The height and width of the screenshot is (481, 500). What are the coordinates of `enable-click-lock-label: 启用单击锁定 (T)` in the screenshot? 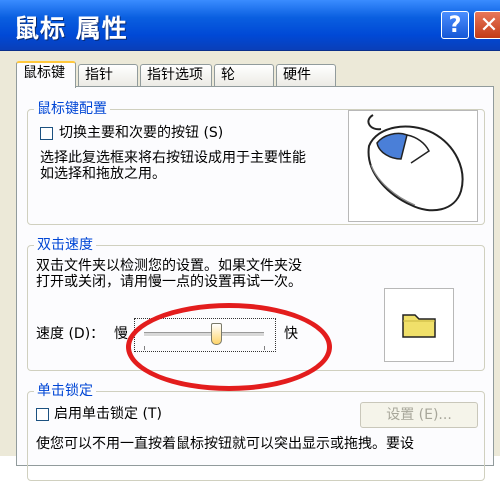 It's located at (108, 414).